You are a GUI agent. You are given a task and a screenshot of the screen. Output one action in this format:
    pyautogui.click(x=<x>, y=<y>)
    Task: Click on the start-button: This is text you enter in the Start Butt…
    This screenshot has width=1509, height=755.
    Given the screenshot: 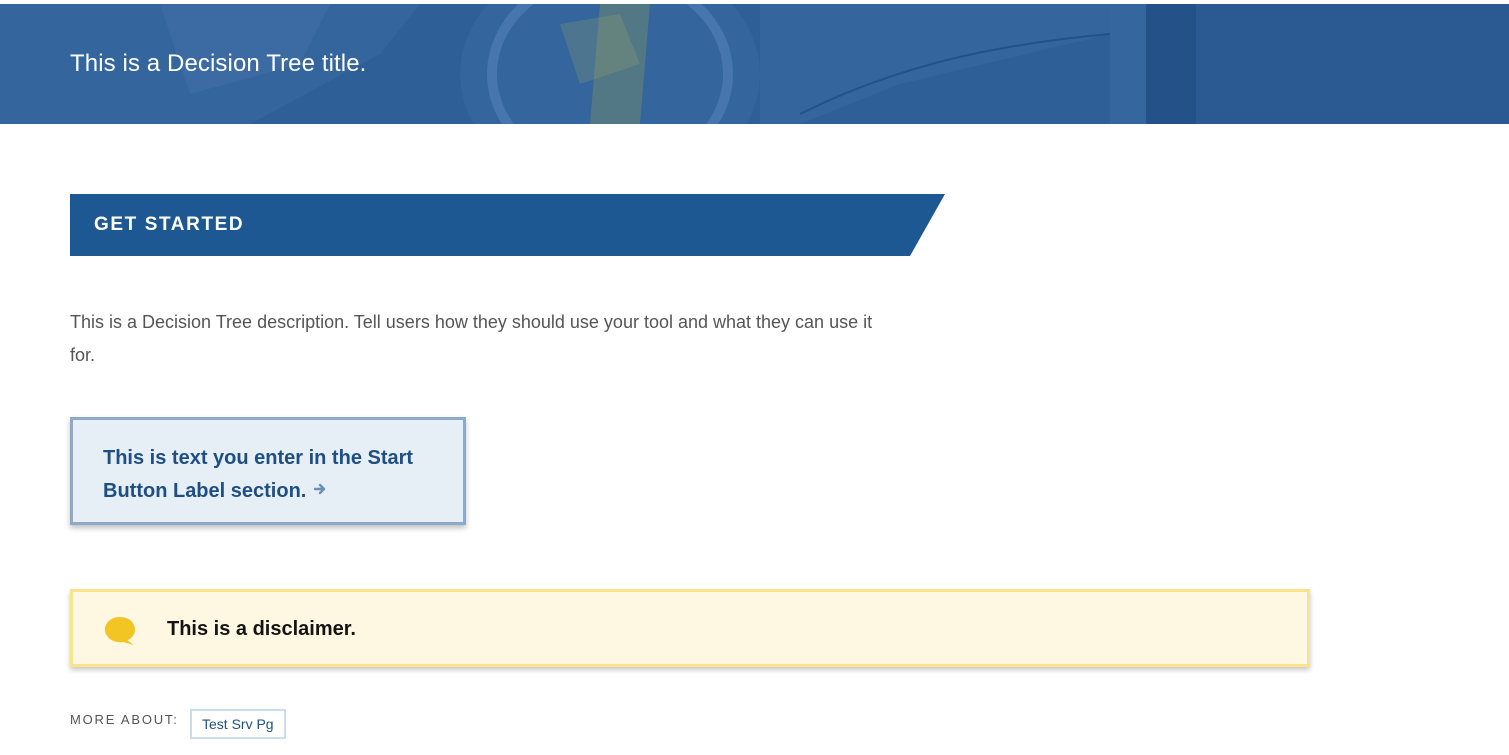 What is the action you would take?
    pyautogui.click(x=268, y=471)
    